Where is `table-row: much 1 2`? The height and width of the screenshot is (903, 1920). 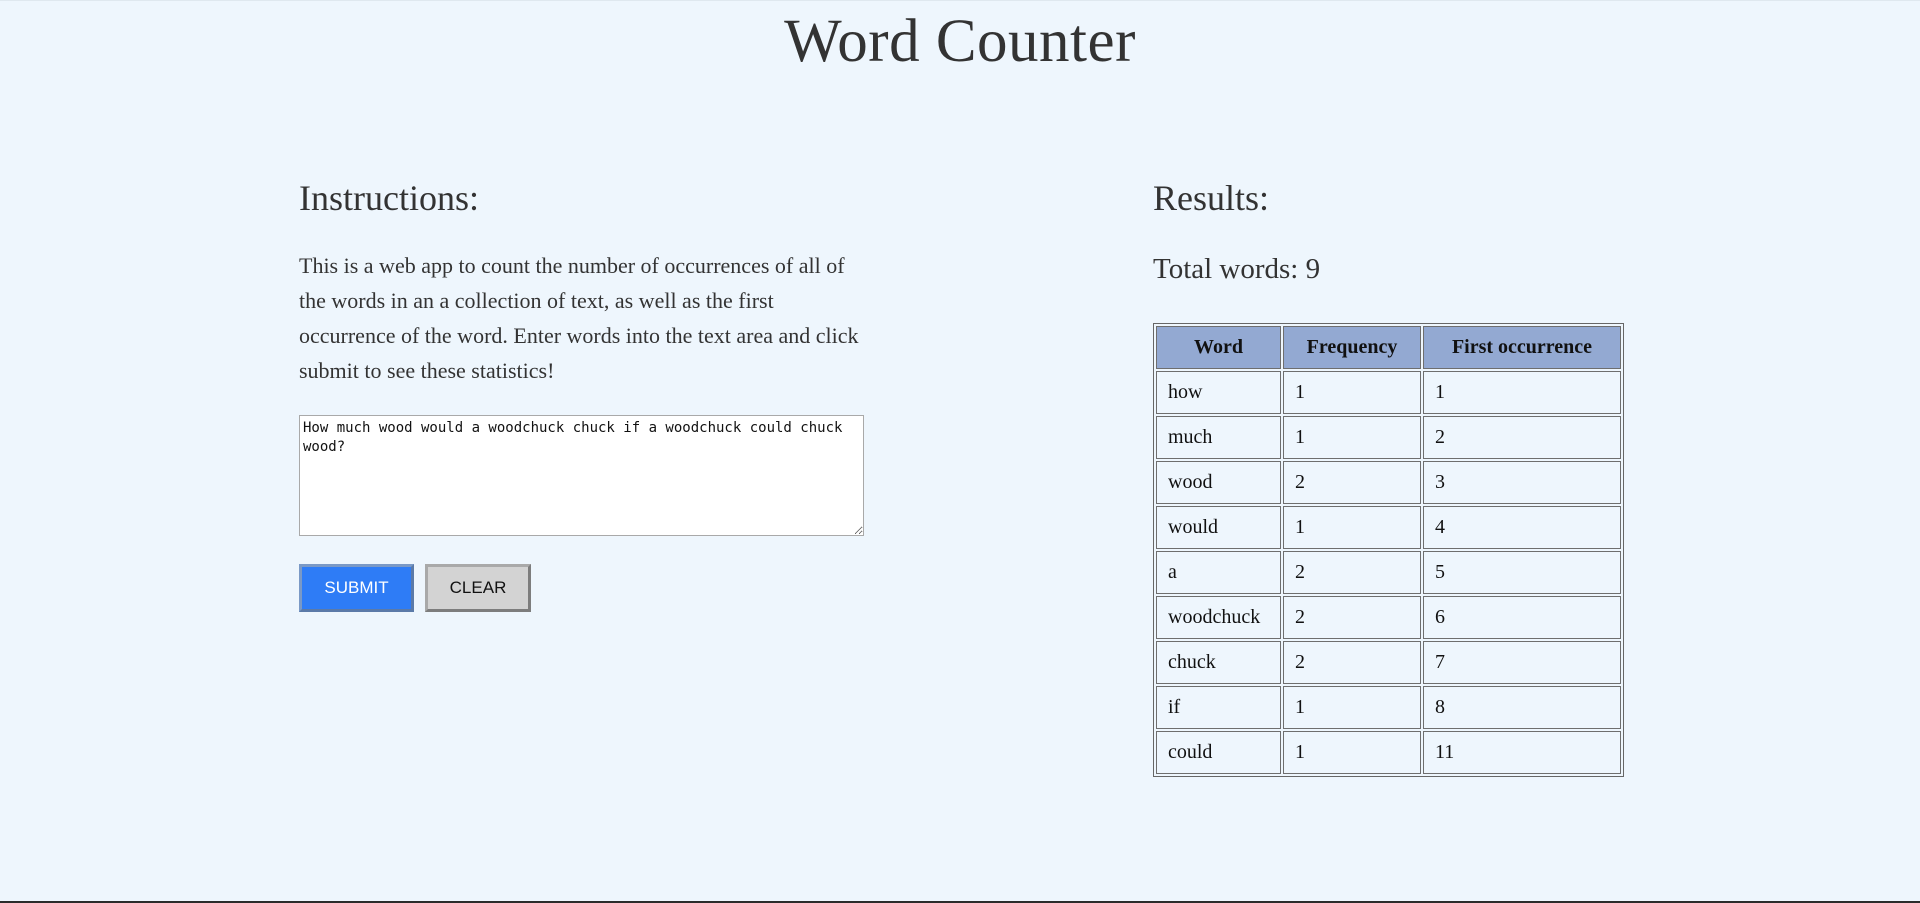
table-row: much 1 2 is located at coordinates (1388, 437).